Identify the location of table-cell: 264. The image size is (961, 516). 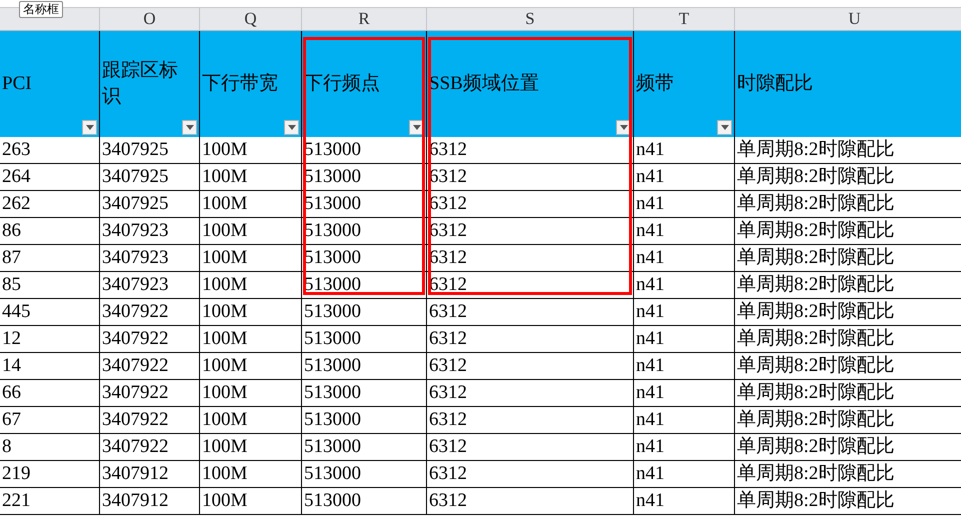
(50, 177).